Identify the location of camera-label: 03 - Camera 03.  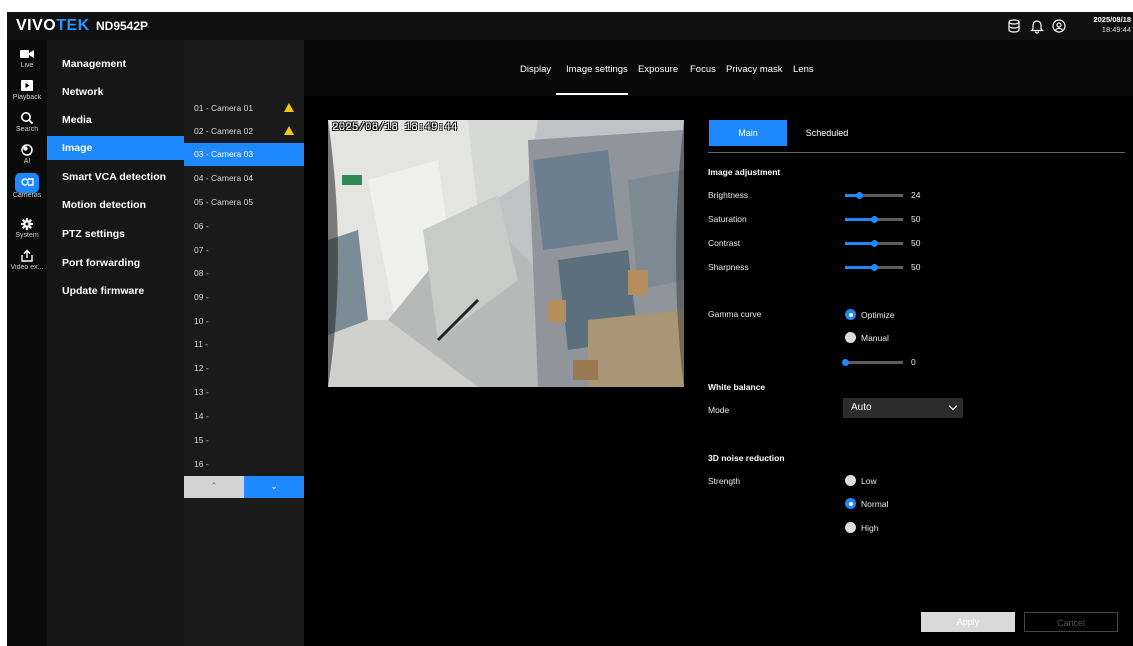
(224, 154).